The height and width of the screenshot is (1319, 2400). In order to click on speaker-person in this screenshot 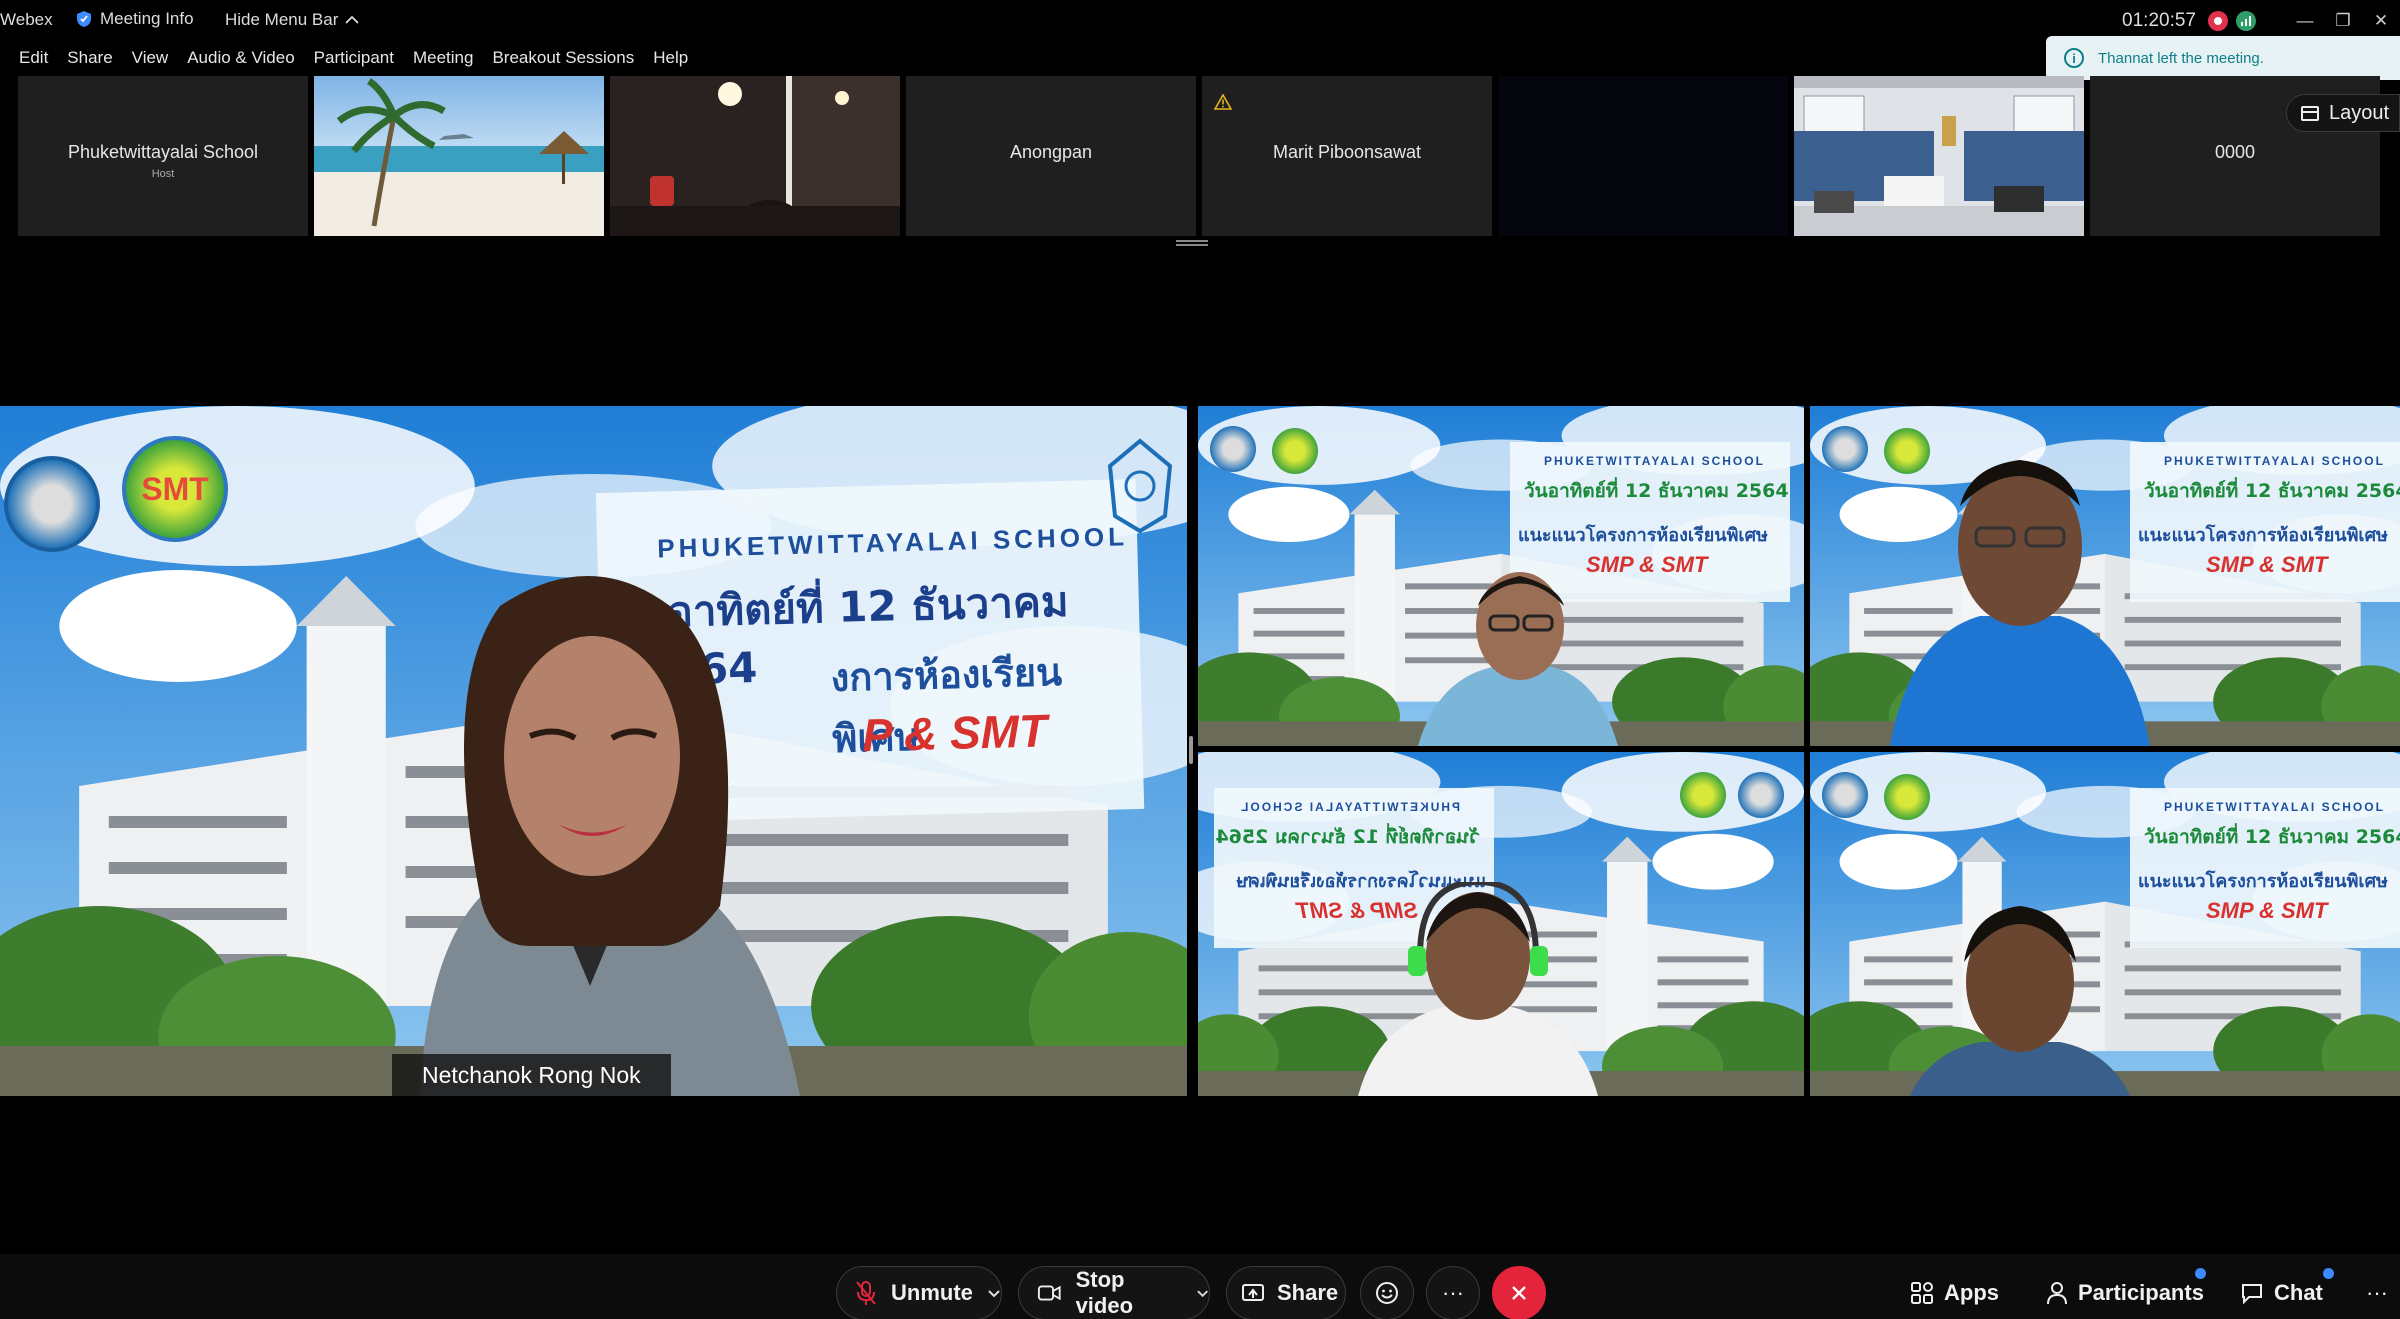, I will do `click(610, 836)`.